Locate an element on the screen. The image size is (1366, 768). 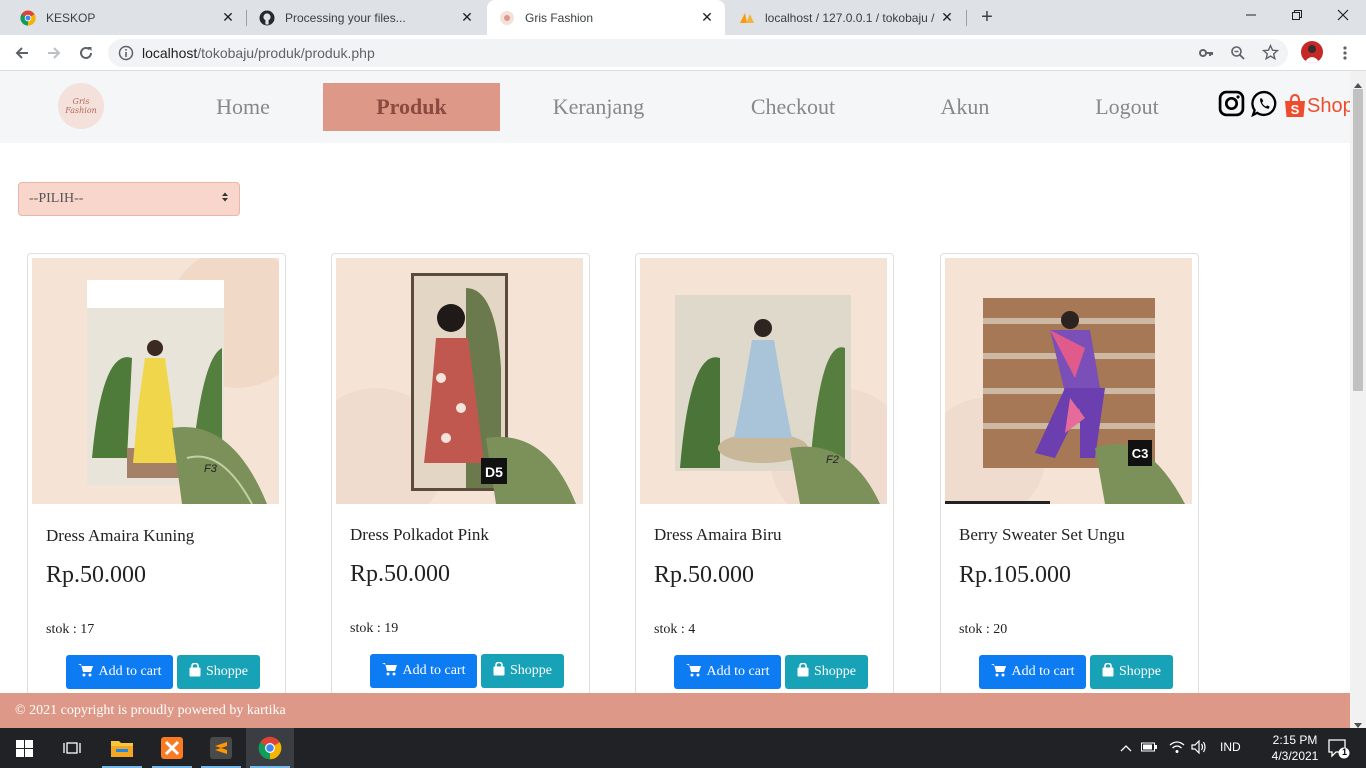
tab-title: KESKOP is located at coordinates (71, 17).